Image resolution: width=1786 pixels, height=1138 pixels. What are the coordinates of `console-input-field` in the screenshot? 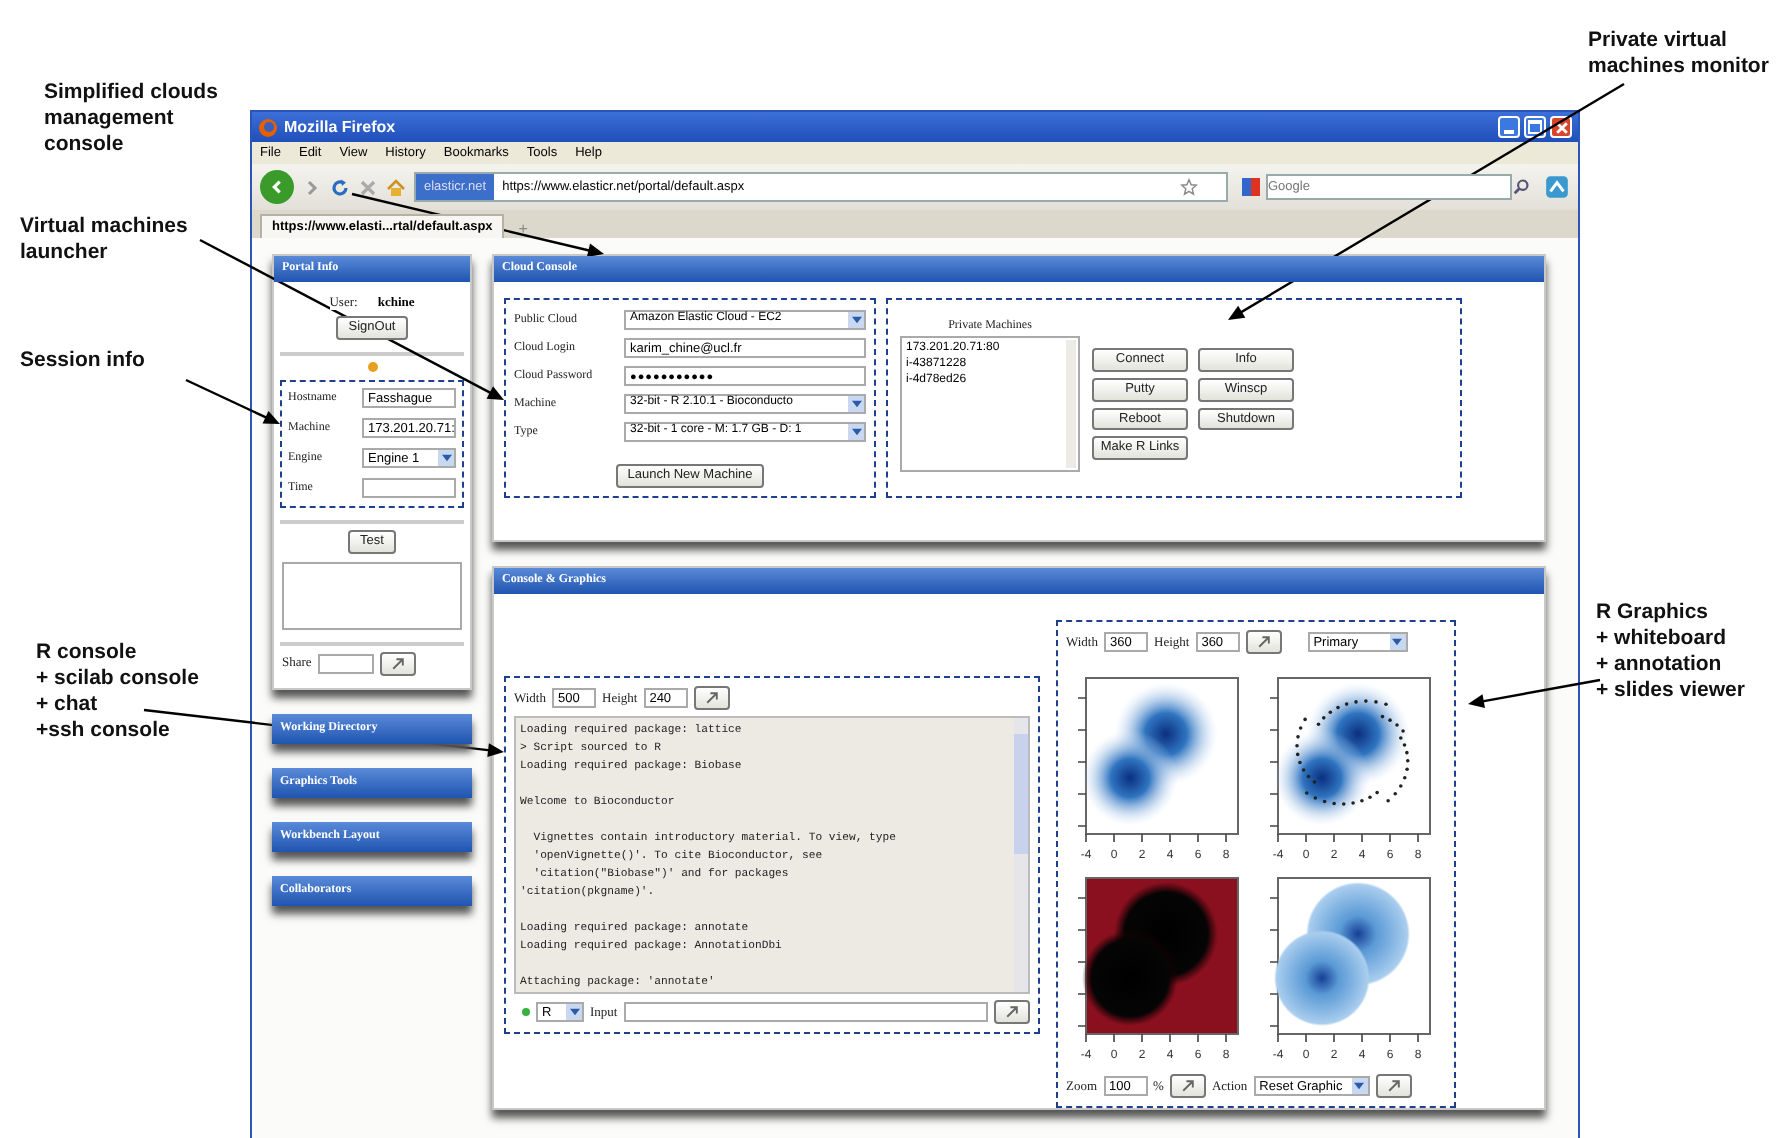 It's located at (805, 1012).